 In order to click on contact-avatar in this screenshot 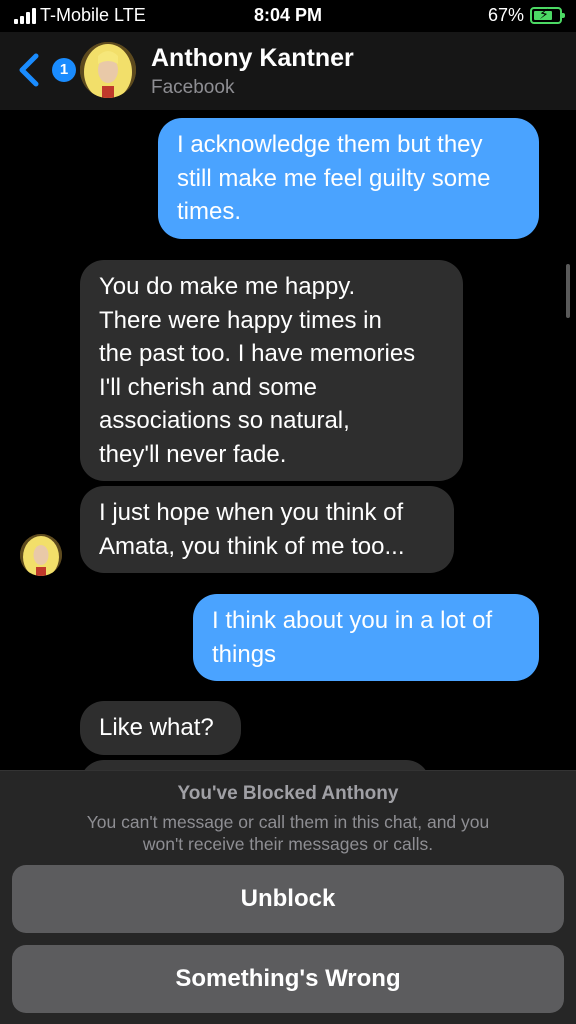, I will do `click(108, 70)`.